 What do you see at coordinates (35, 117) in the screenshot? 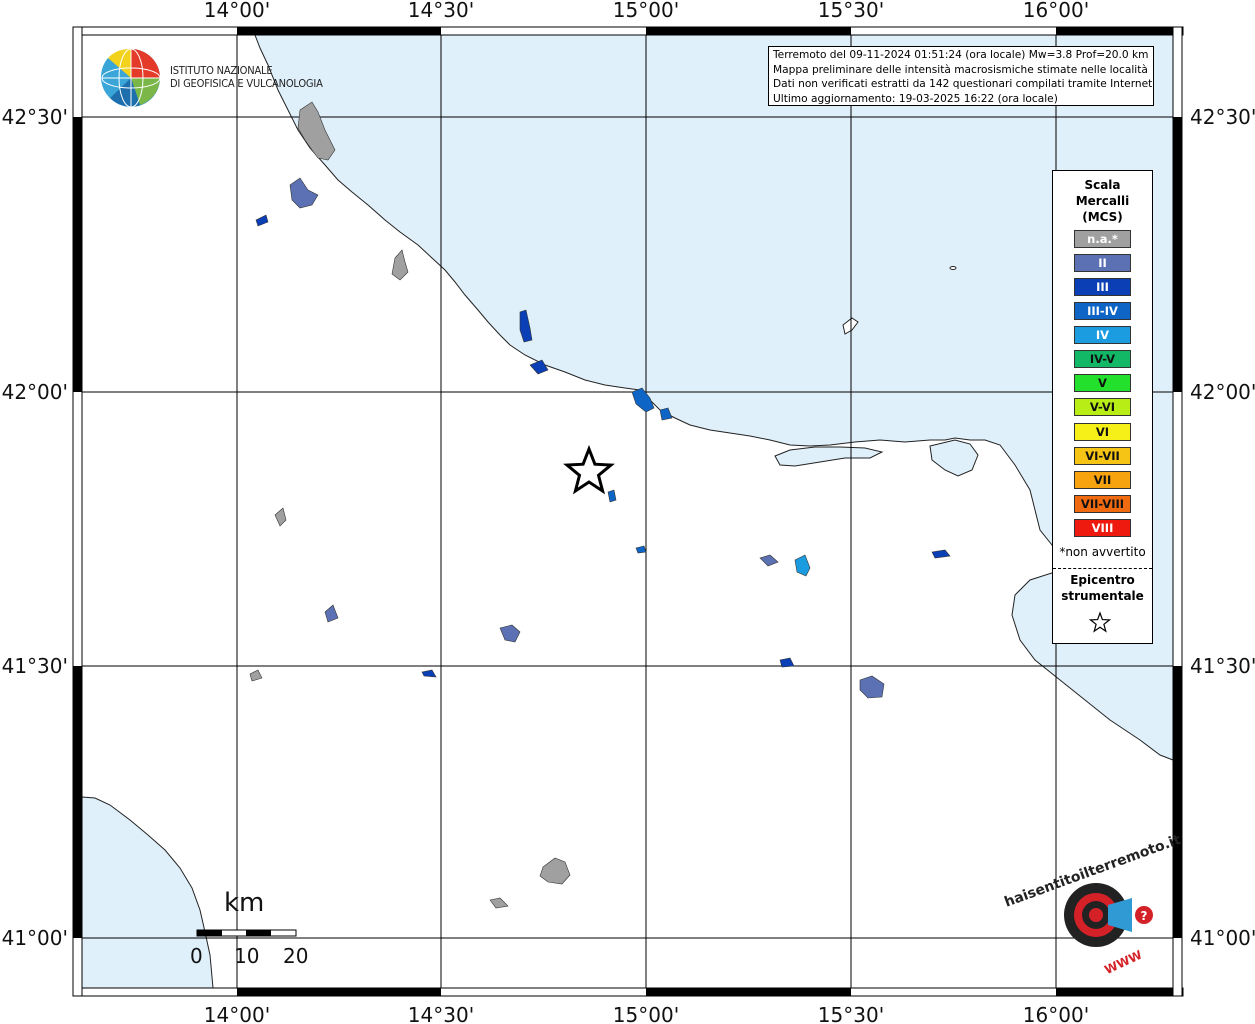
I see `lat-label-left: 42°30'` at bounding box center [35, 117].